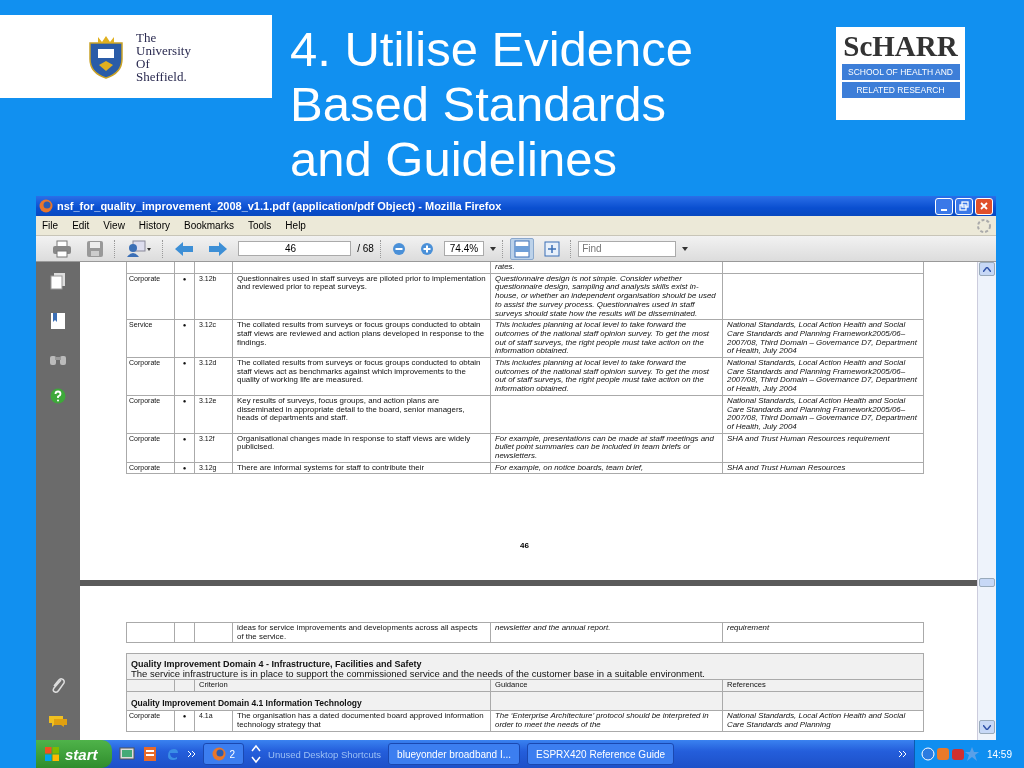 Image resolution: width=1024 pixels, height=768 pixels. Describe the element at coordinates (986, 501) in the screenshot. I see `scrollbar` at that location.